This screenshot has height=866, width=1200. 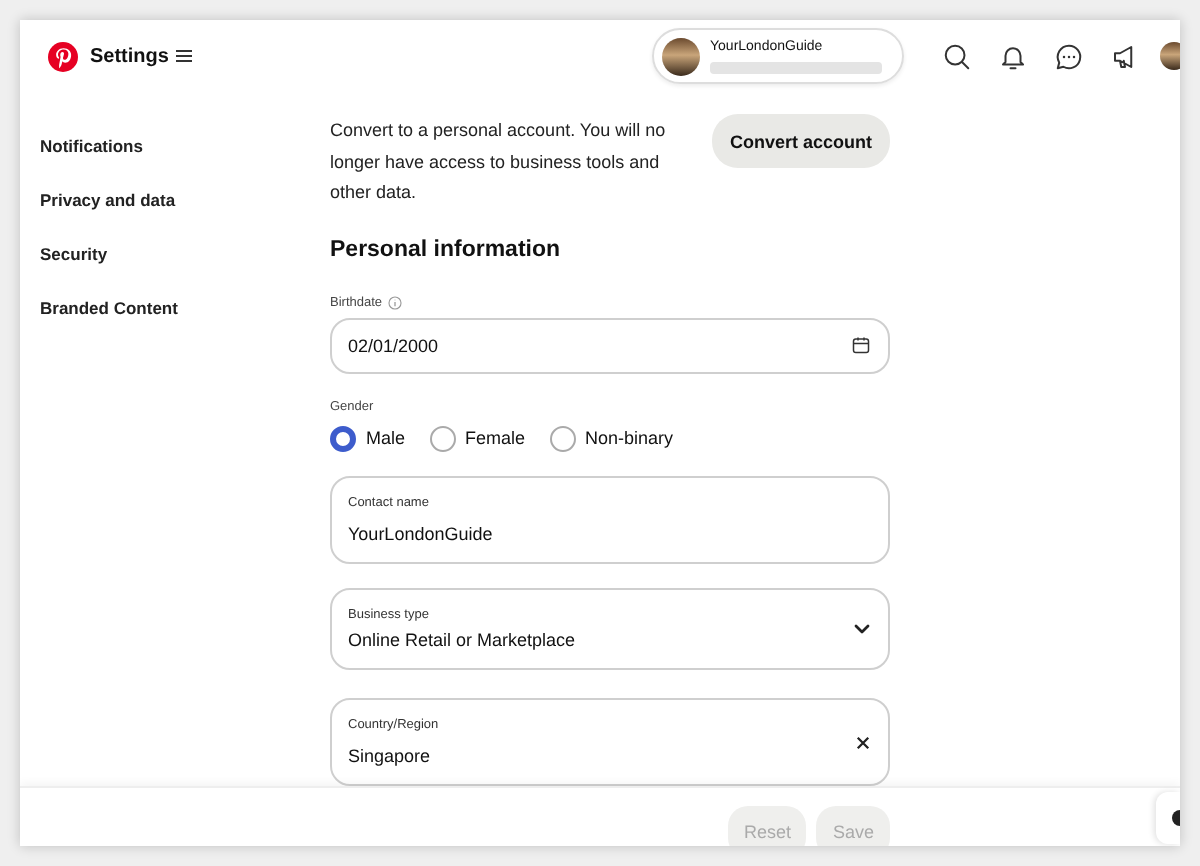 I want to click on info-icon, so click(x=395, y=302).